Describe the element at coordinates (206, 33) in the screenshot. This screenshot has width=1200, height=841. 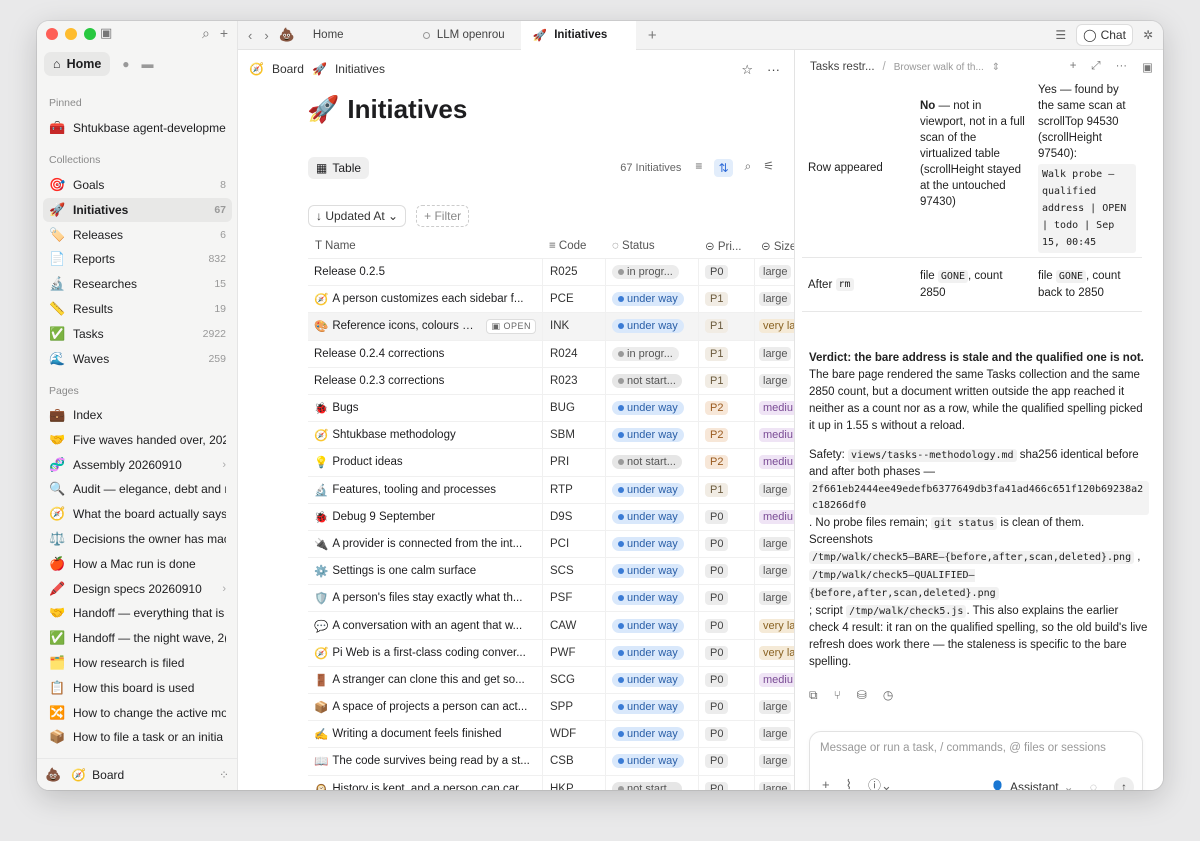
I see `search-icon: ⌕` at that location.